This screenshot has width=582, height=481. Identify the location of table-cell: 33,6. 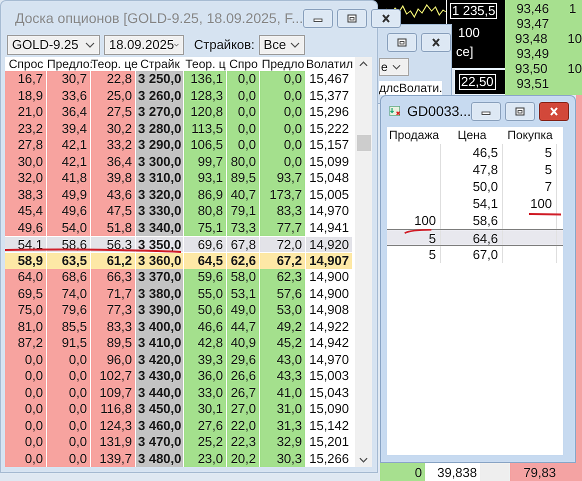
(69, 96).